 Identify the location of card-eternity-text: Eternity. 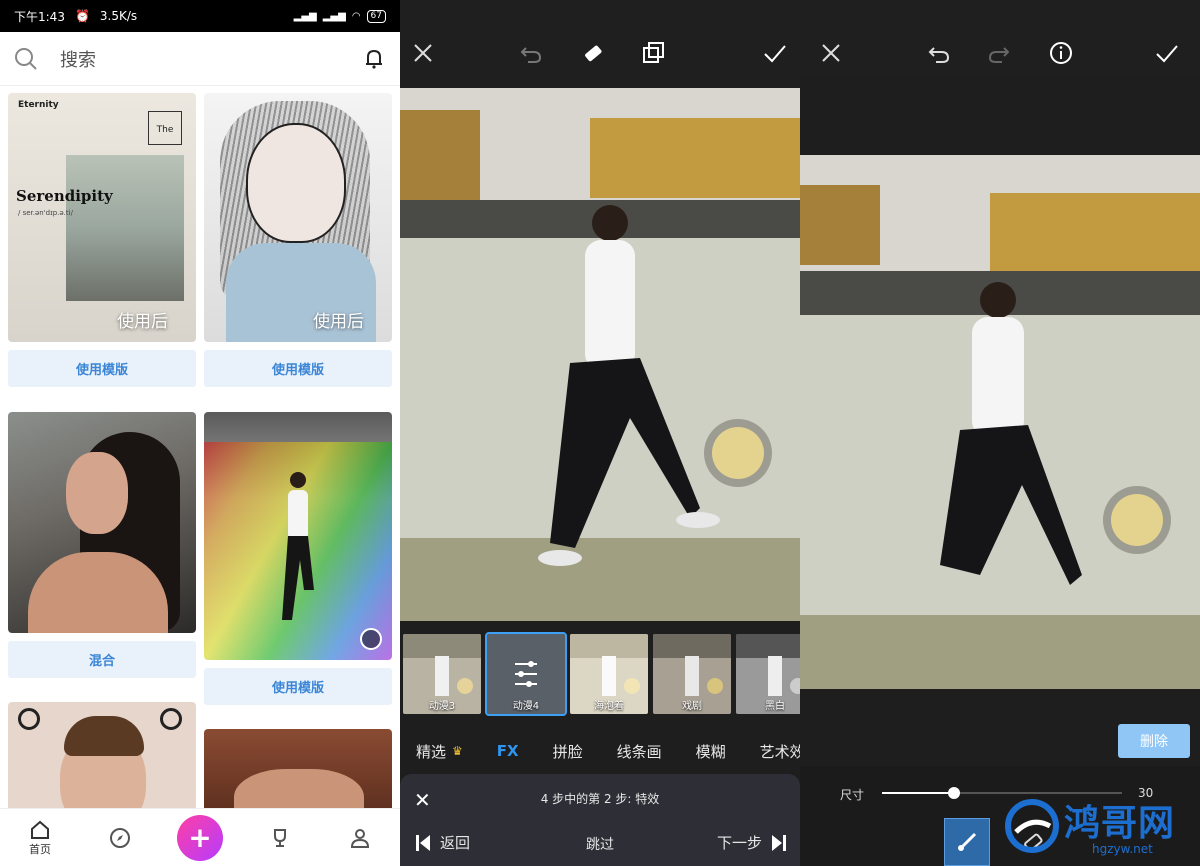
(38, 105).